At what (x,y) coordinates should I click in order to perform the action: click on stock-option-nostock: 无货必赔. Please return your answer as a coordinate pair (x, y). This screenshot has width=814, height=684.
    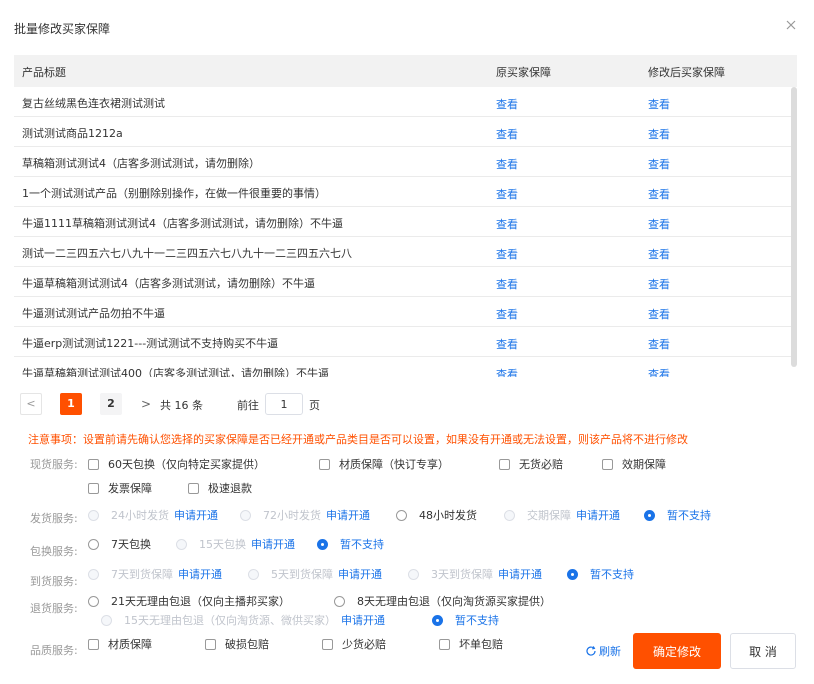
    Looking at the image, I should click on (531, 464).